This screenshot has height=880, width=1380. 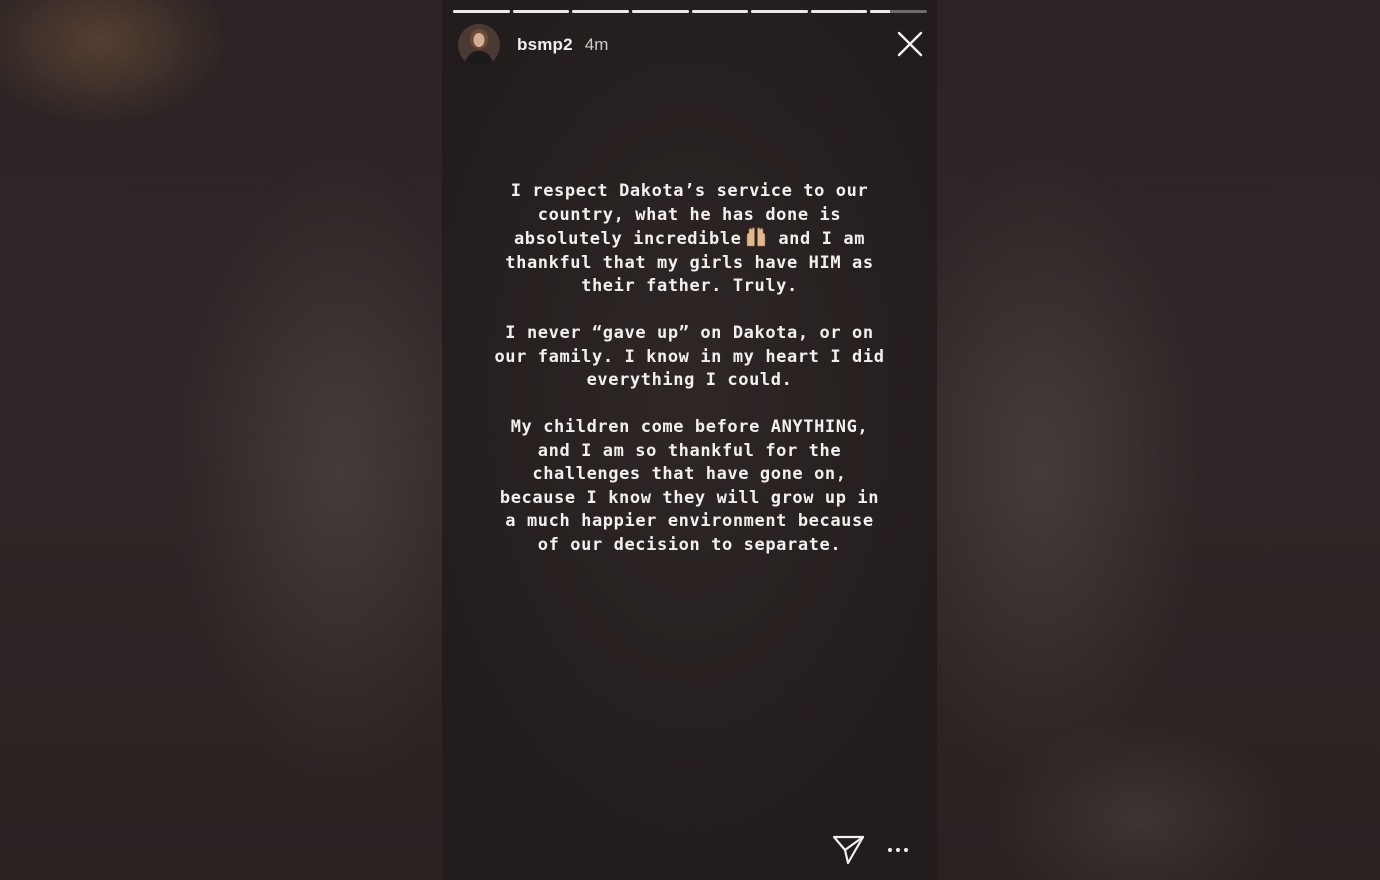 I want to click on story-timestamp: 4m, so click(x=596, y=44).